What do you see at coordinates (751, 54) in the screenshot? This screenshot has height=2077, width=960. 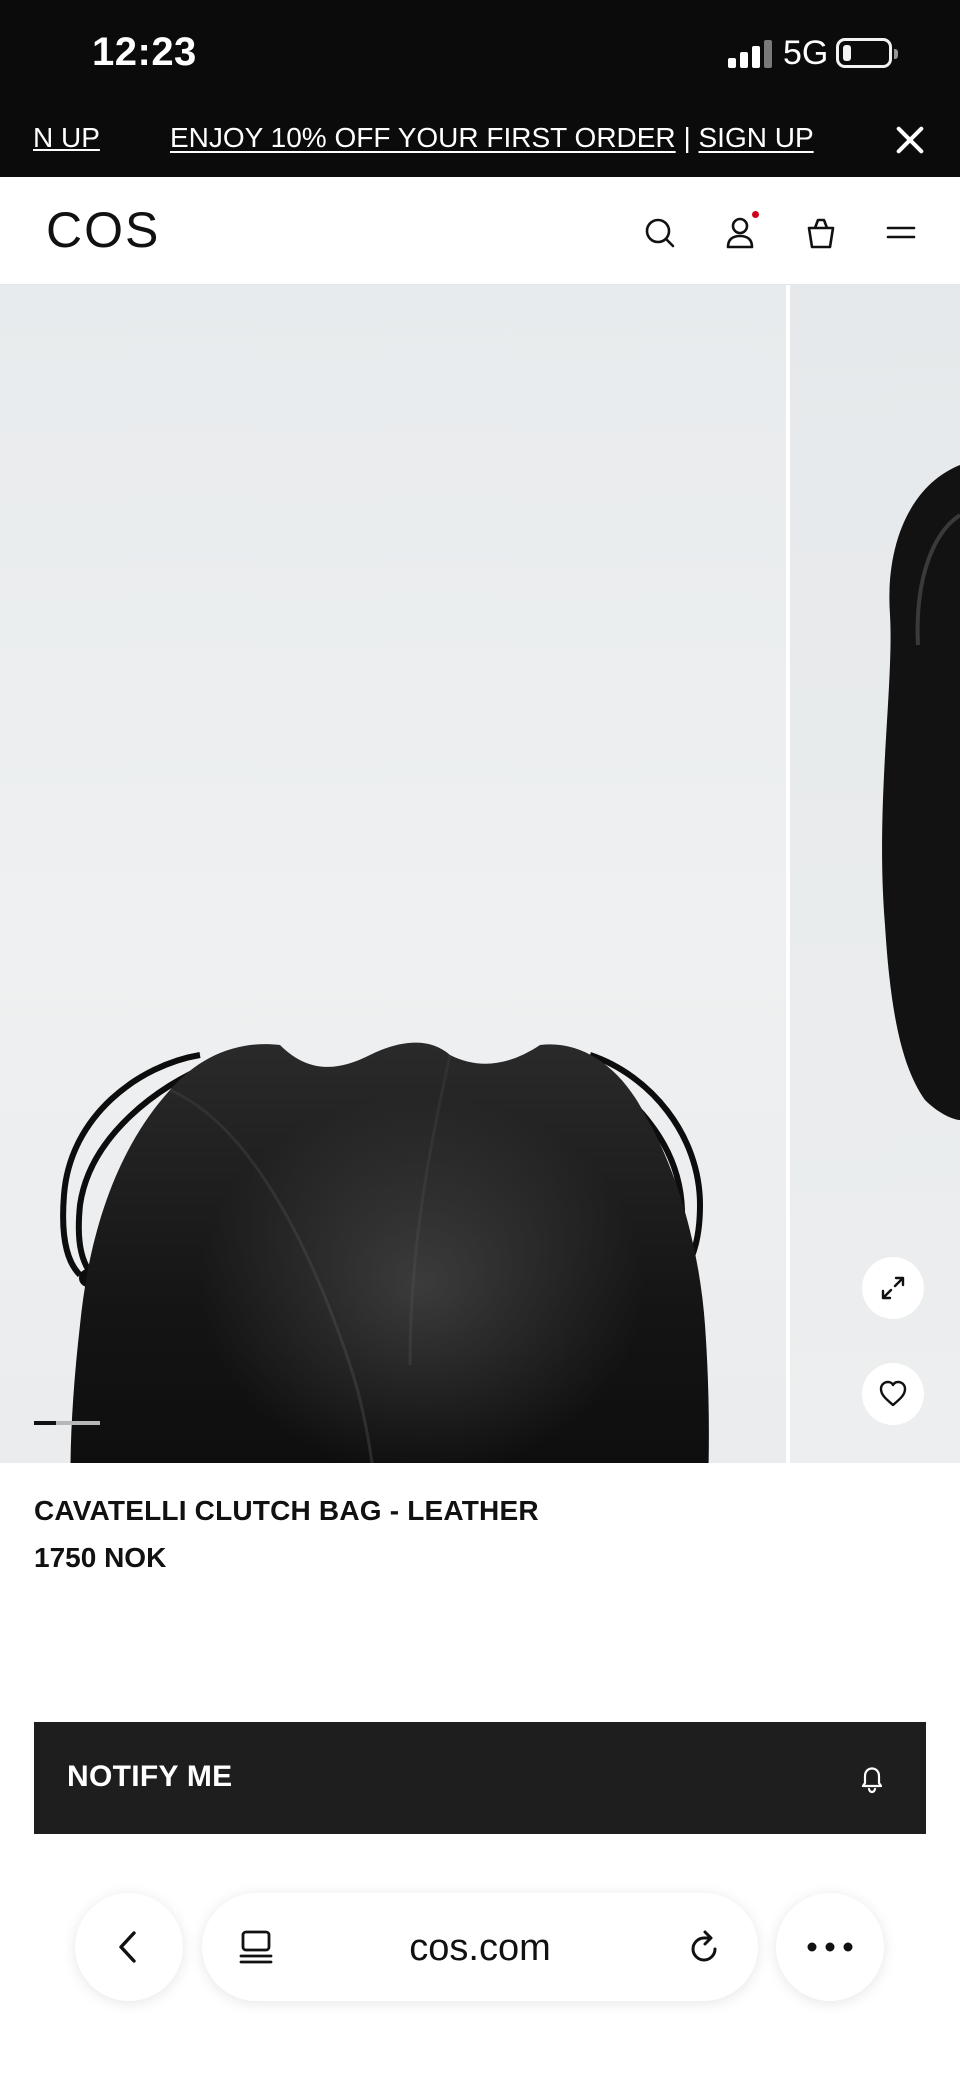 I see `signal-icon` at bounding box center [751, 54].